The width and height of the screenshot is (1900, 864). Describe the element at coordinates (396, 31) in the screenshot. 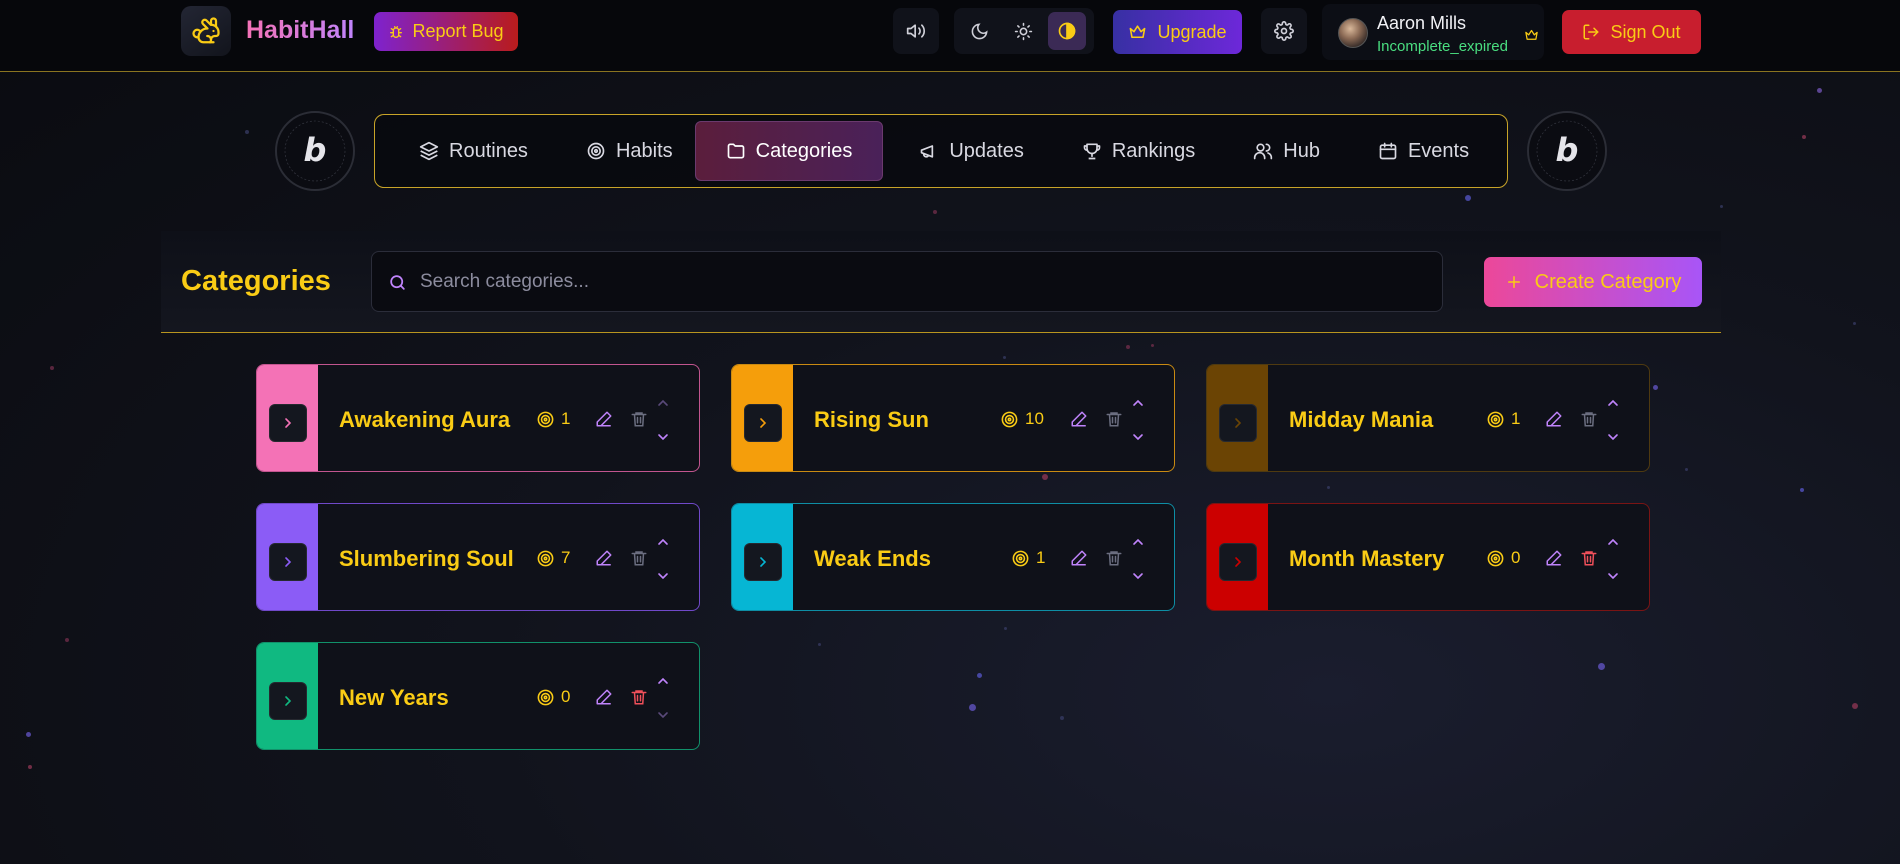

I see `bug-icon` at that location.